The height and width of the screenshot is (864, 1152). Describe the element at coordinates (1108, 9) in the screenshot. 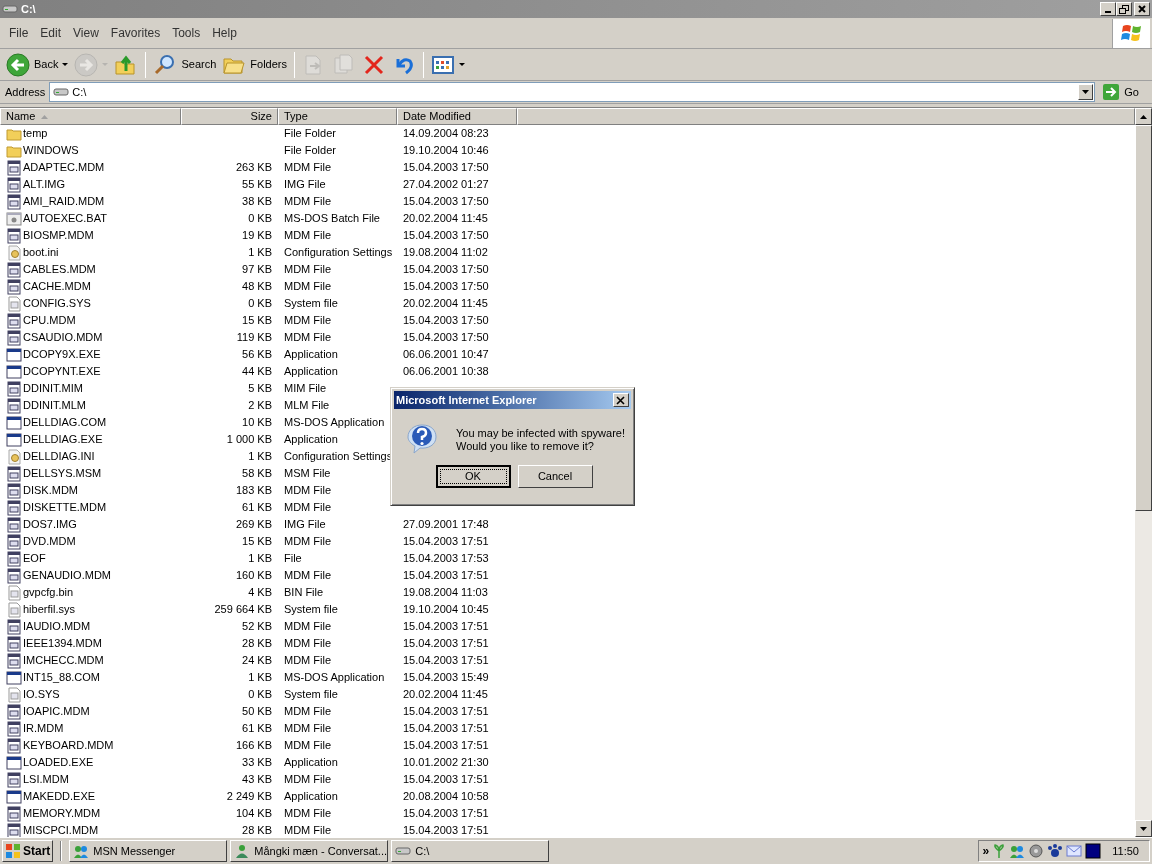

I see `minimize-button` at that location.